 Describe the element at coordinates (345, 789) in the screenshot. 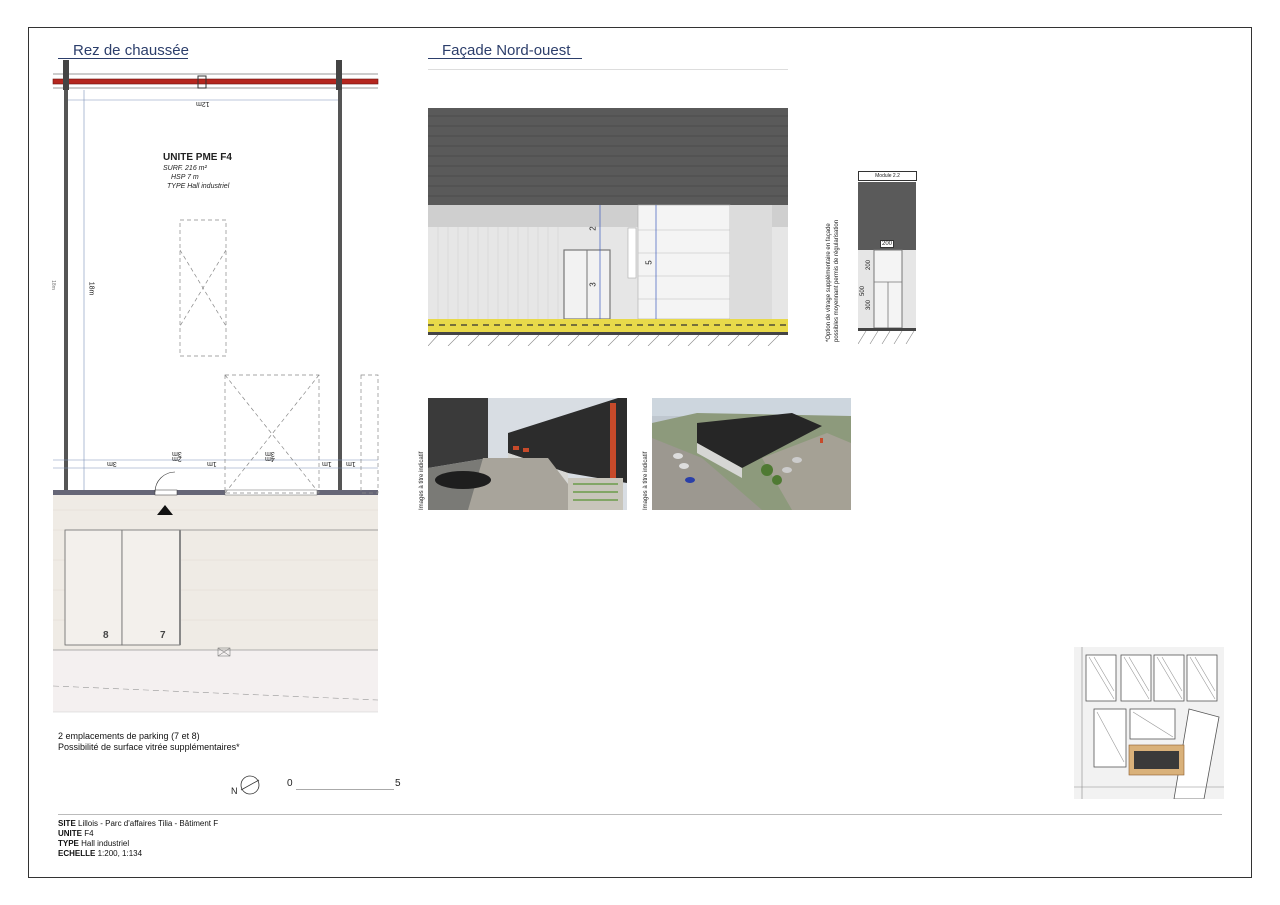

I see `scale-bar` at that location.